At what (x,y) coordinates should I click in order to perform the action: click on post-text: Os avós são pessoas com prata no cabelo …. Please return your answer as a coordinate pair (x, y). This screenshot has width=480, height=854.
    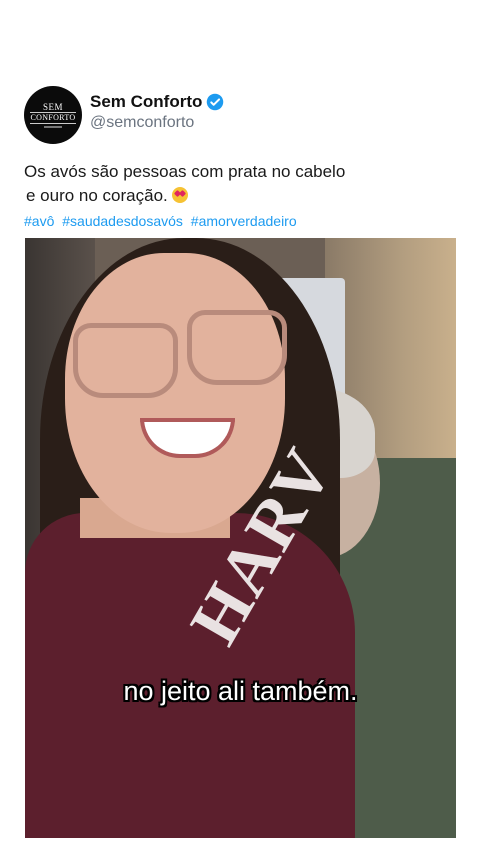
    Looking at the image, I should click on (184, 184).